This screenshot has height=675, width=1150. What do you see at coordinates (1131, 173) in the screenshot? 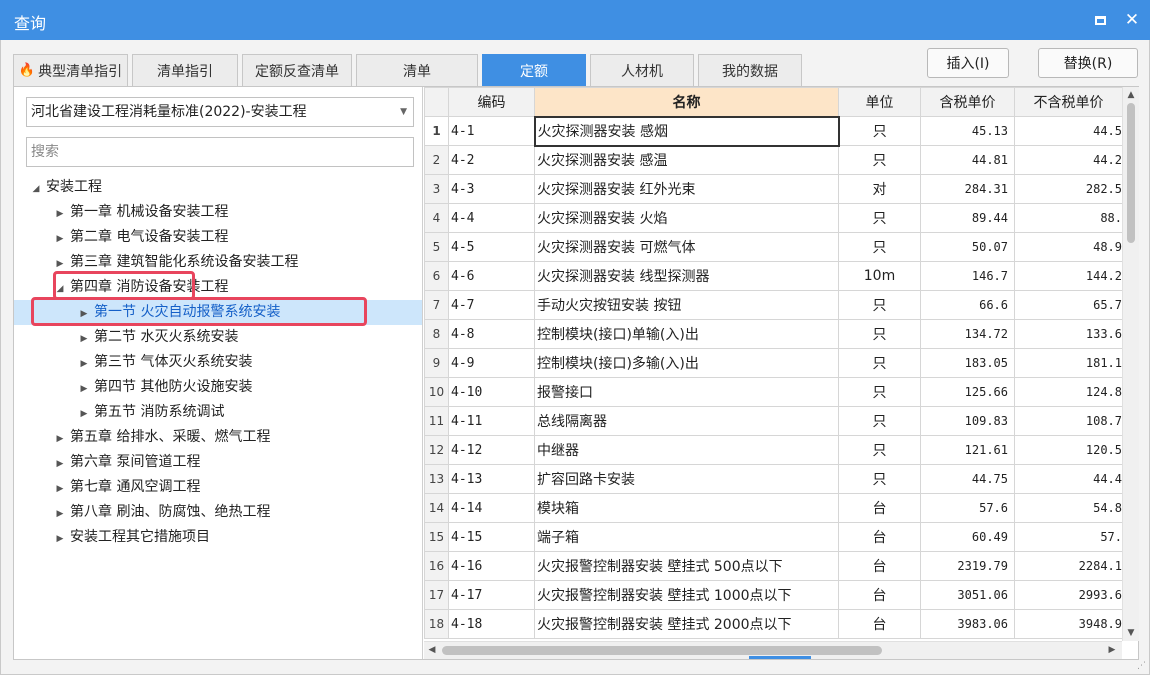
I see `vertical-scroll-thumb` at bounding box center [1131, 173].